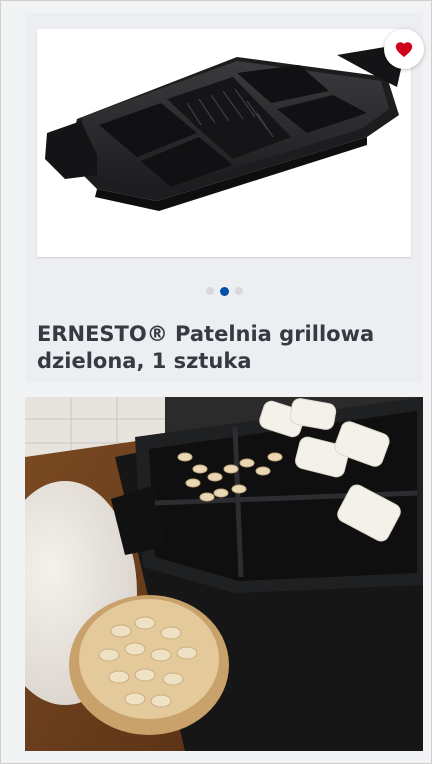 This screenshot has width=432, height=764. I want to click on favorite-button, so click(404, 49).